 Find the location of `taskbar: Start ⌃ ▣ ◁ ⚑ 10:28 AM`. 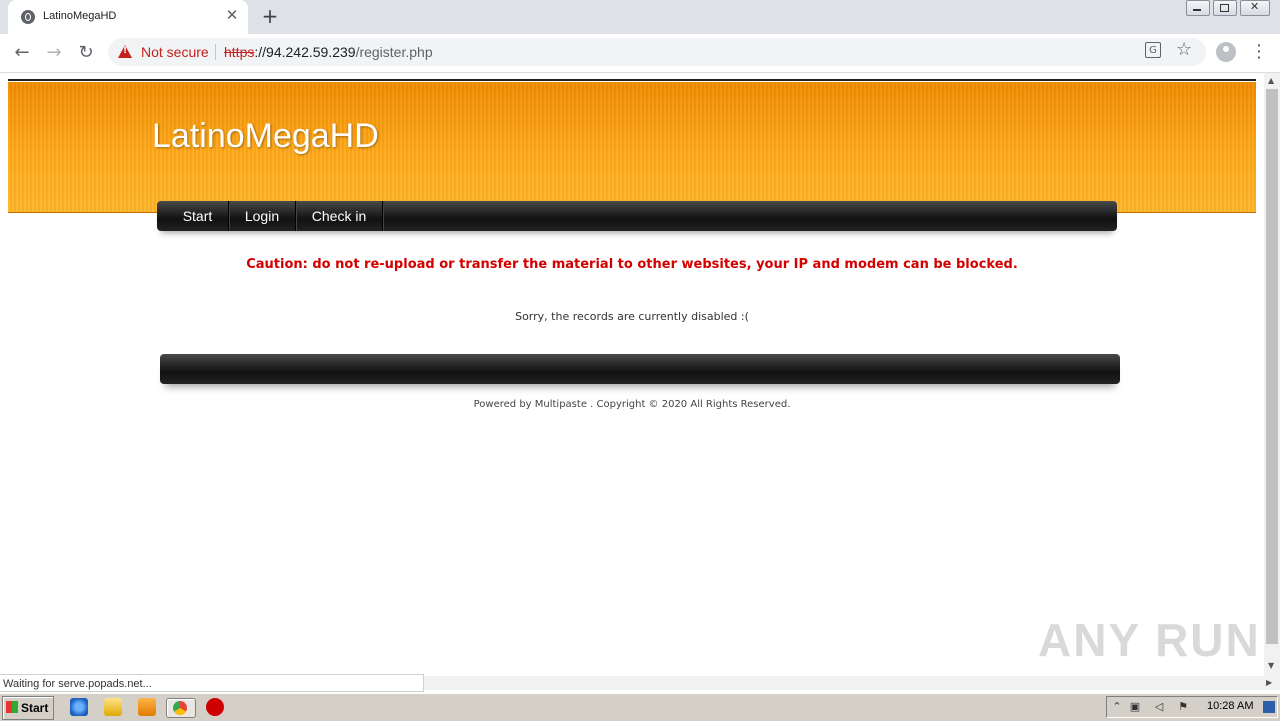

taskbar: Start ⌃ ▣ ◁ ⚑ 10:28 AM is located at coordinates (640, 707).